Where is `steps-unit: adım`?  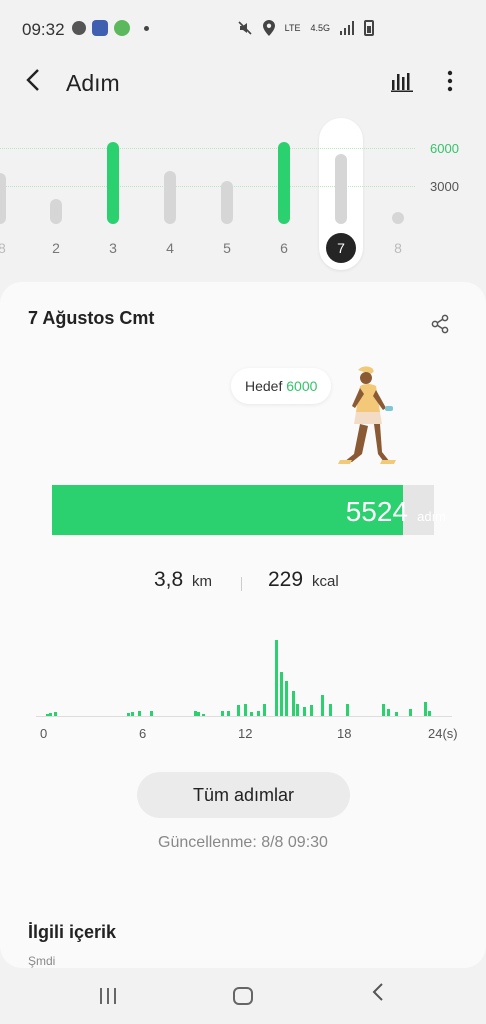 steps-unit: adım is located at coordinates (431, 516).